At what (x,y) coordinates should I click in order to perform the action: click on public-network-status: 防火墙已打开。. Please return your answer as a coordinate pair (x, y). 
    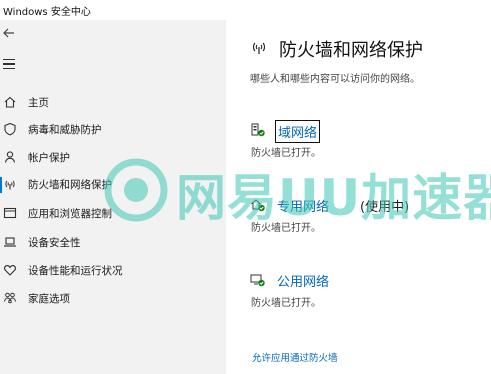
    Looking at the image, I should click on (286, 303).